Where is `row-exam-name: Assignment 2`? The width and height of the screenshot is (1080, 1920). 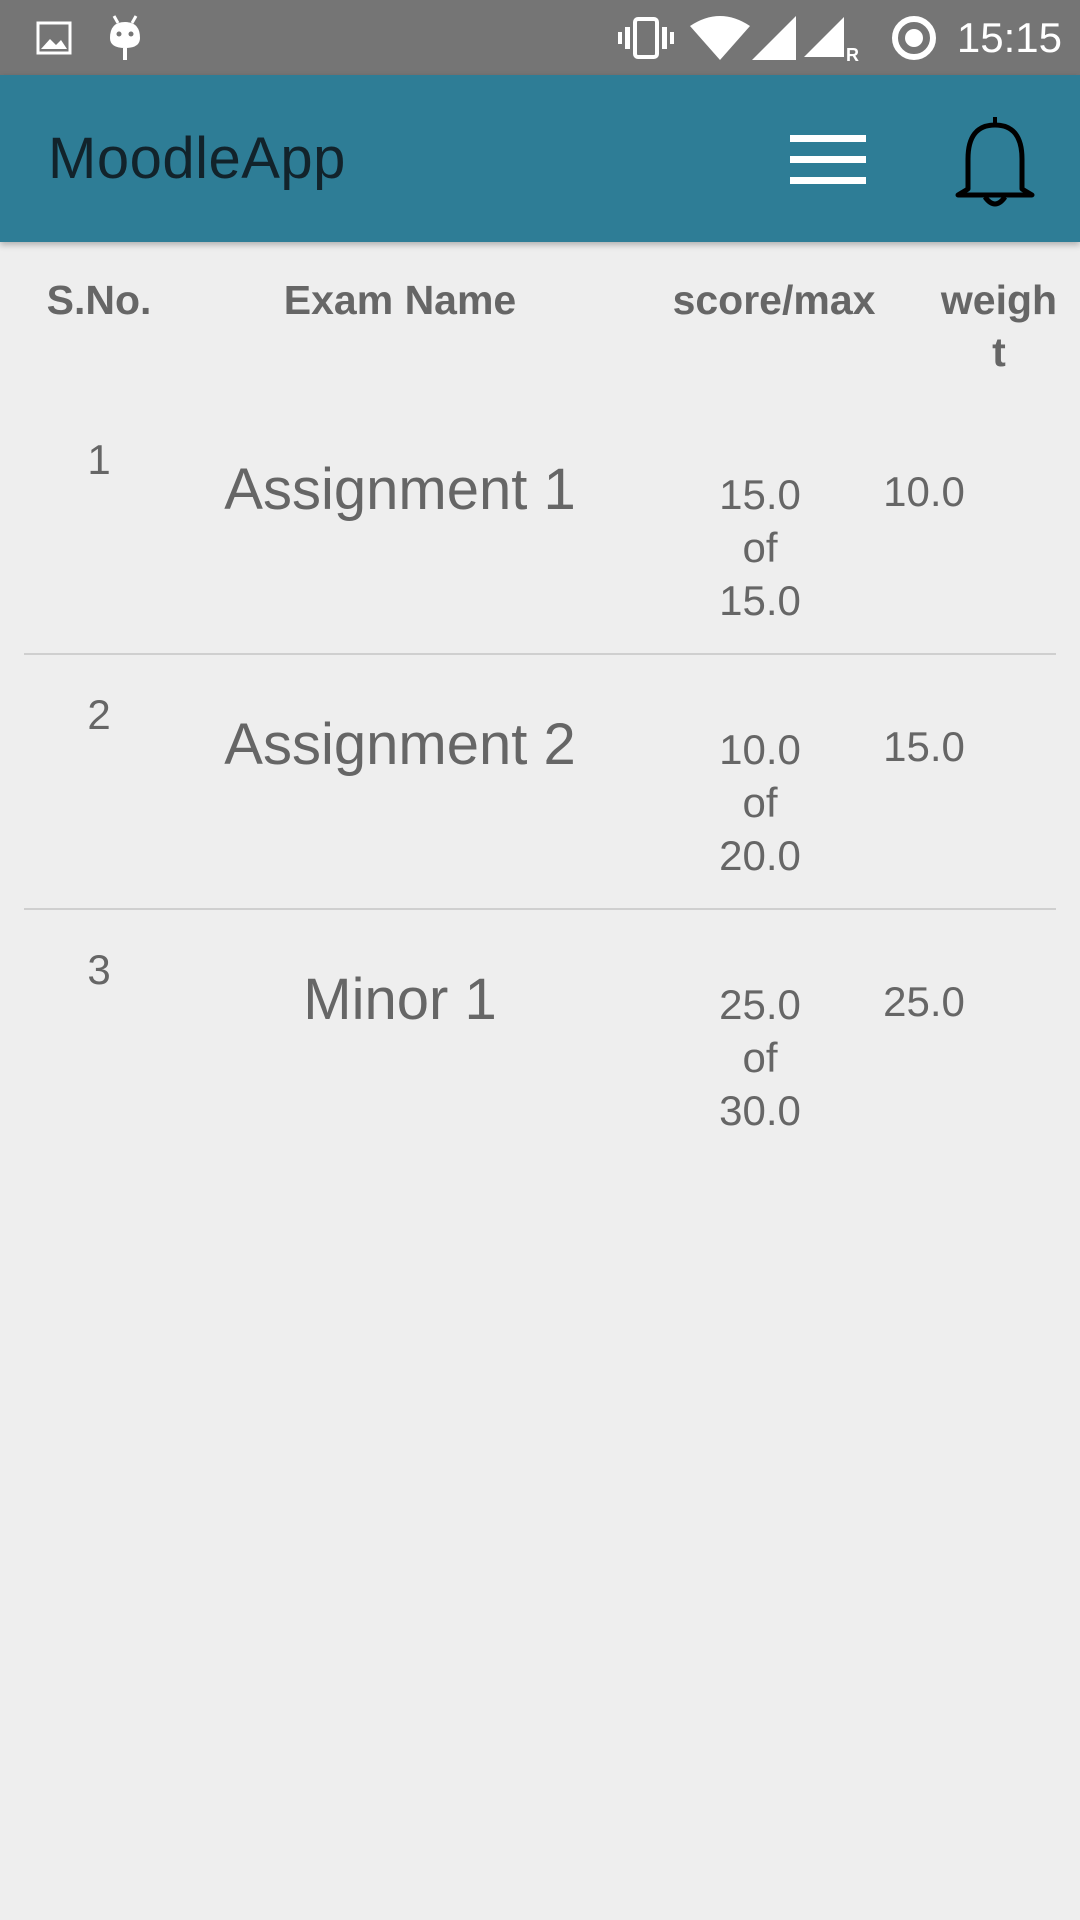 row-exam-name: Assignment 2 is located at coordinates (400, 744).